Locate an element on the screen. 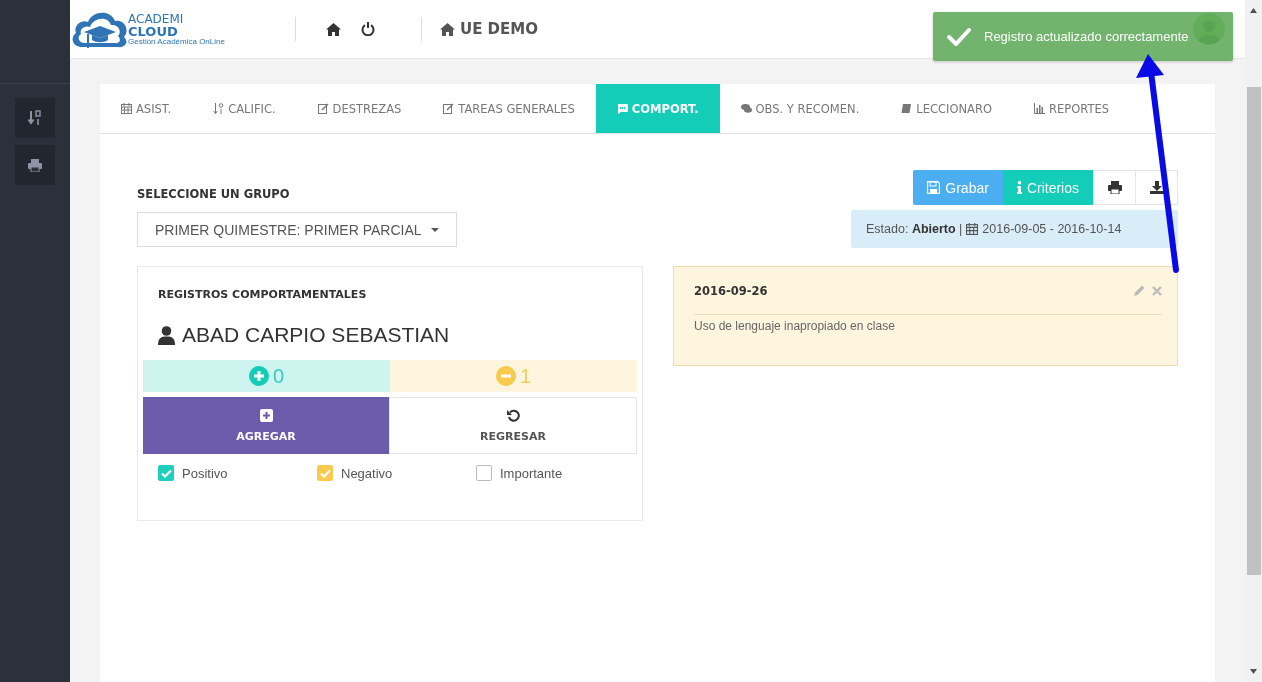  date-range: 2016-09-05 - 2016-10-14 is located at coordinates (1052, 229).